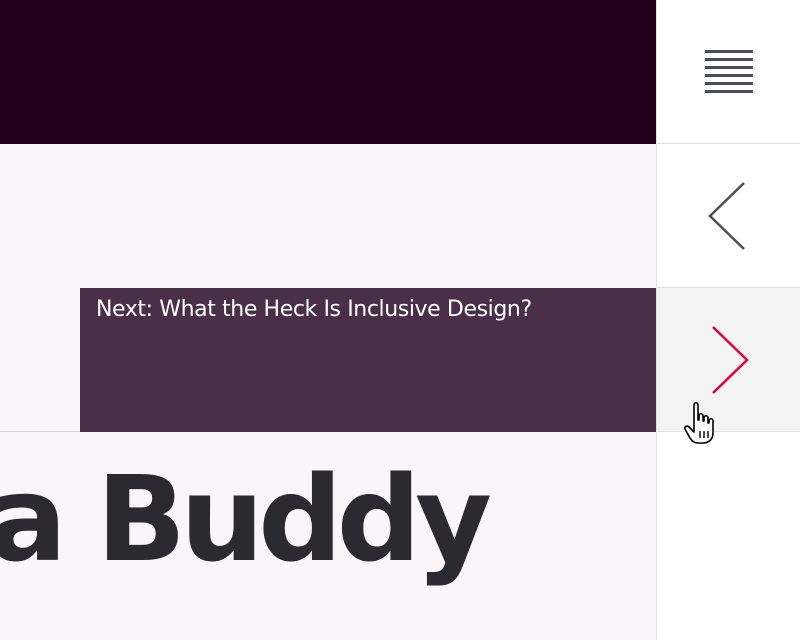  What do you see at coordinates (314, 309) in the screenshot?
I see `next-article-label: Next: What the Heck Is Inclusive Design?` at bounding box center [314, 309].